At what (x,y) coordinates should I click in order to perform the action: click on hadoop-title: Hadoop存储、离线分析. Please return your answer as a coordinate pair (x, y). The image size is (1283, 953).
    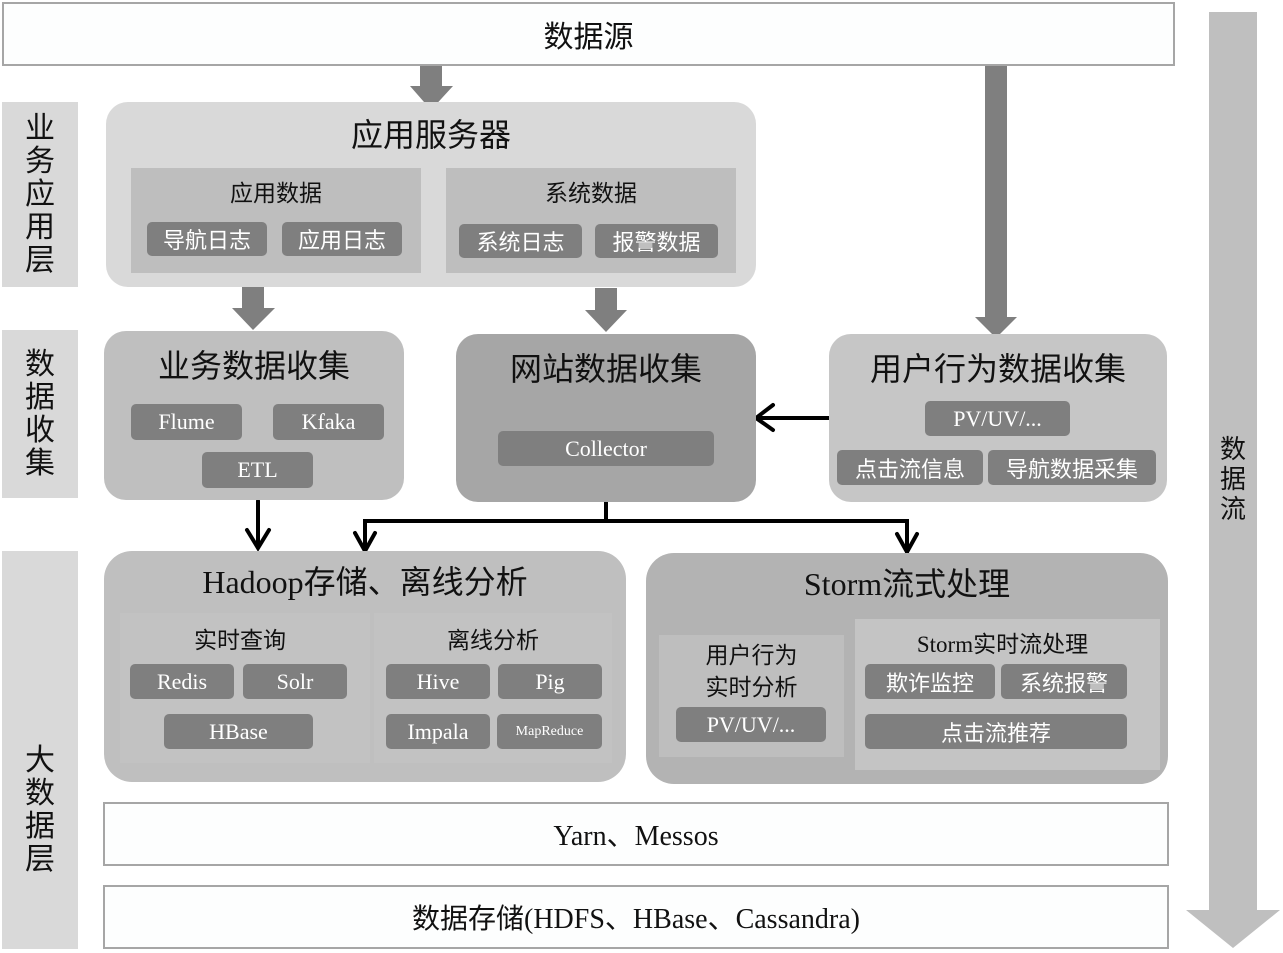
    Looking at the image, I should click on (365, 582).